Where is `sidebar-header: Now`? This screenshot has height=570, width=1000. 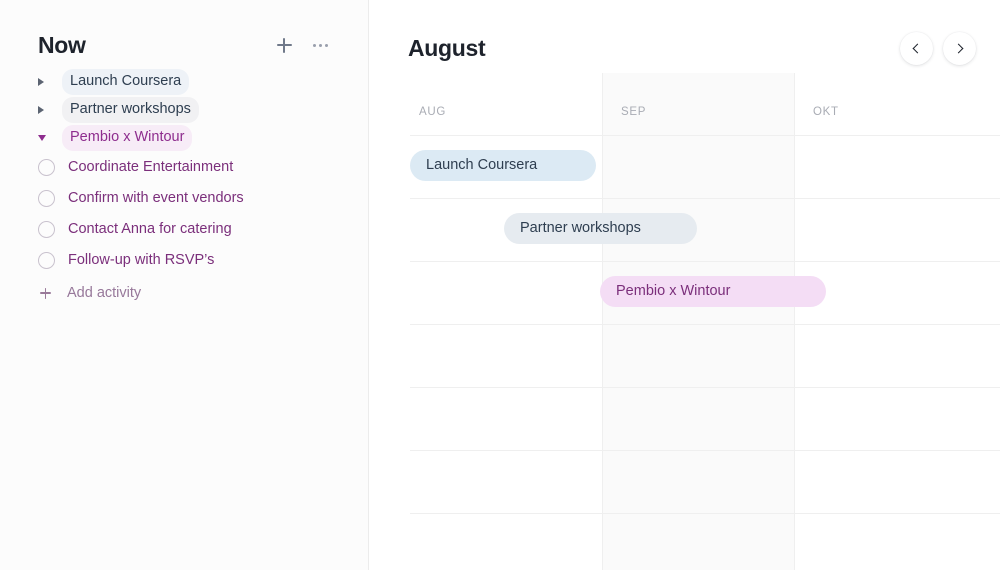
sidebar-header: Now is located at coordinates (184, 31).